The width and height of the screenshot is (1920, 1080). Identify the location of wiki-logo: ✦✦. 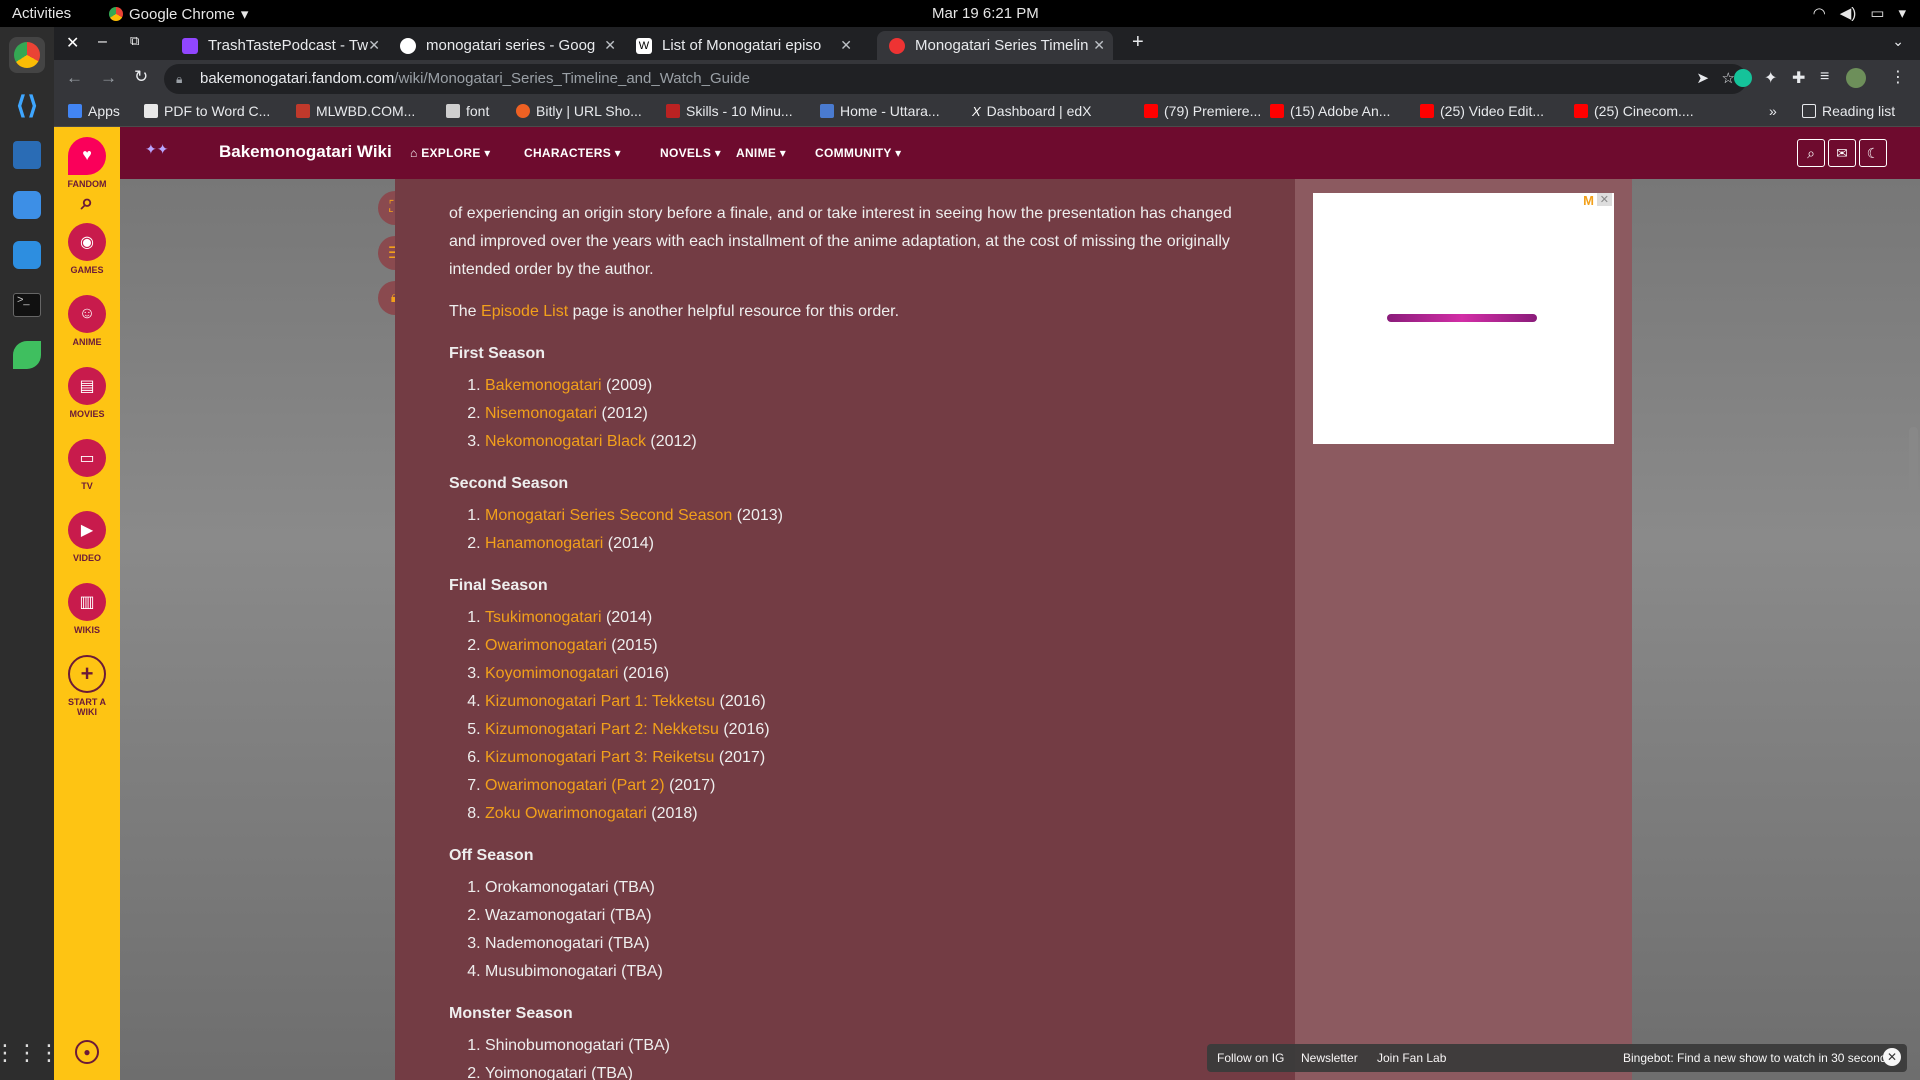
(164, 151).